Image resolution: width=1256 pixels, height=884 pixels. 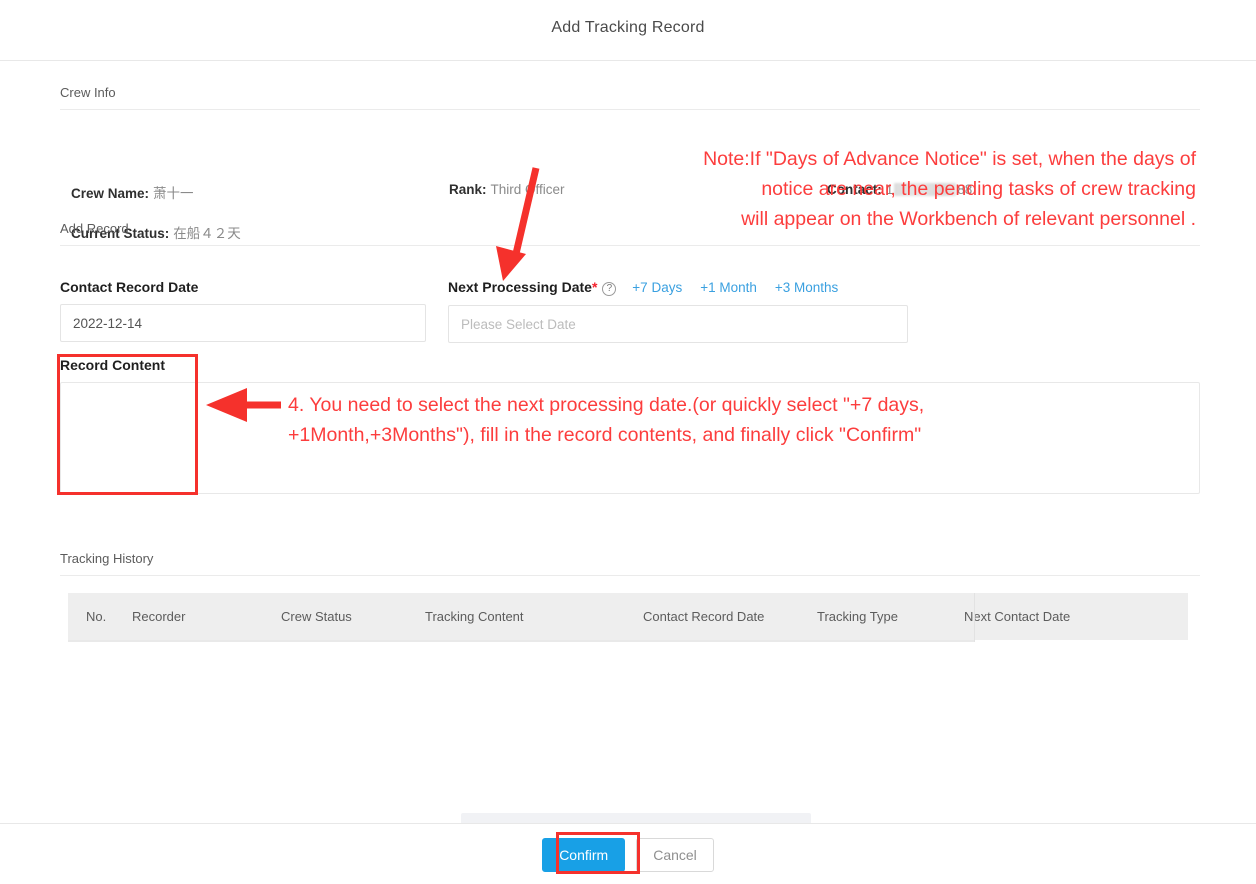 What do you see at coordinates (806, 287) in the screenshot?
I see `quick-link-3-months: +3 Months` at bounding box center [806, 287].